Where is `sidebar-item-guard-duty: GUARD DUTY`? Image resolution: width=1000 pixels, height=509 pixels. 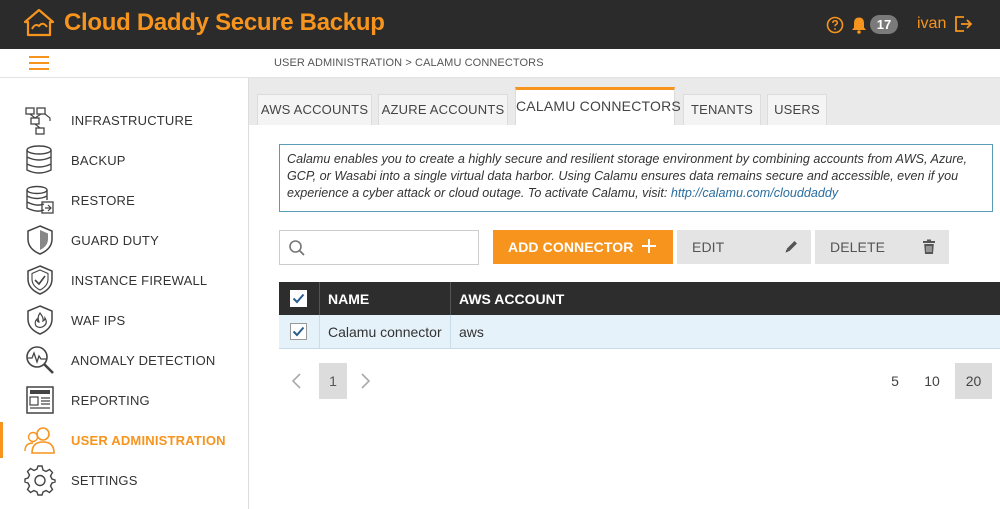 sidebar-item-guard-duty: GUARD DUTY is located at coordinates (124, 240).